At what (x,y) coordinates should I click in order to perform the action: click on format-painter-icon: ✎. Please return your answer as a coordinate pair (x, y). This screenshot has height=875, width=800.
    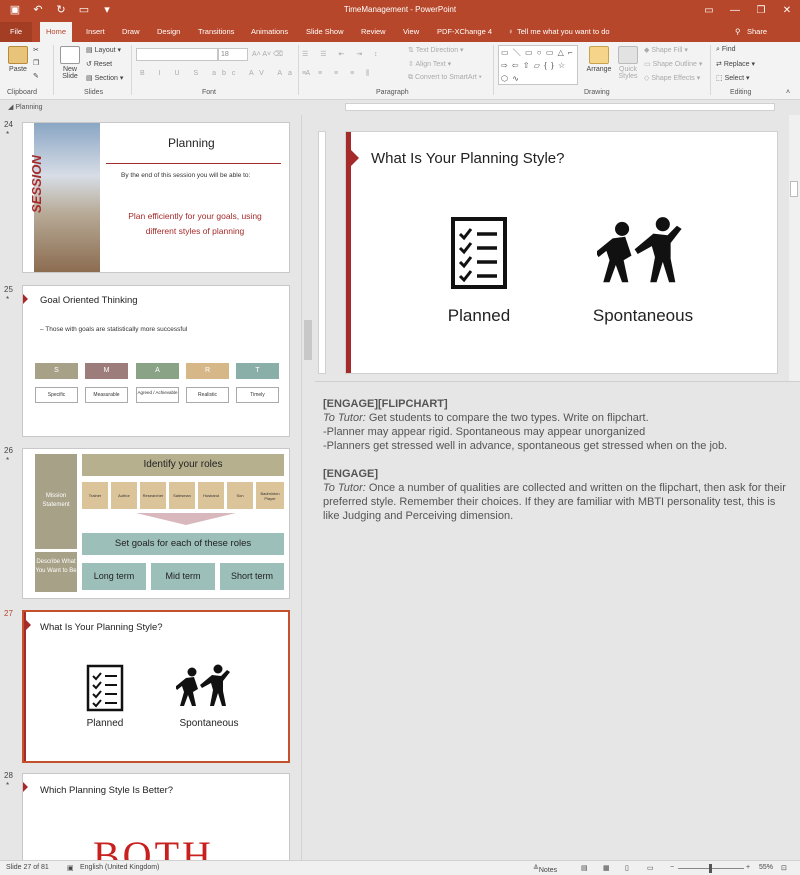
    Looking at the image, I should click on (36, 76).